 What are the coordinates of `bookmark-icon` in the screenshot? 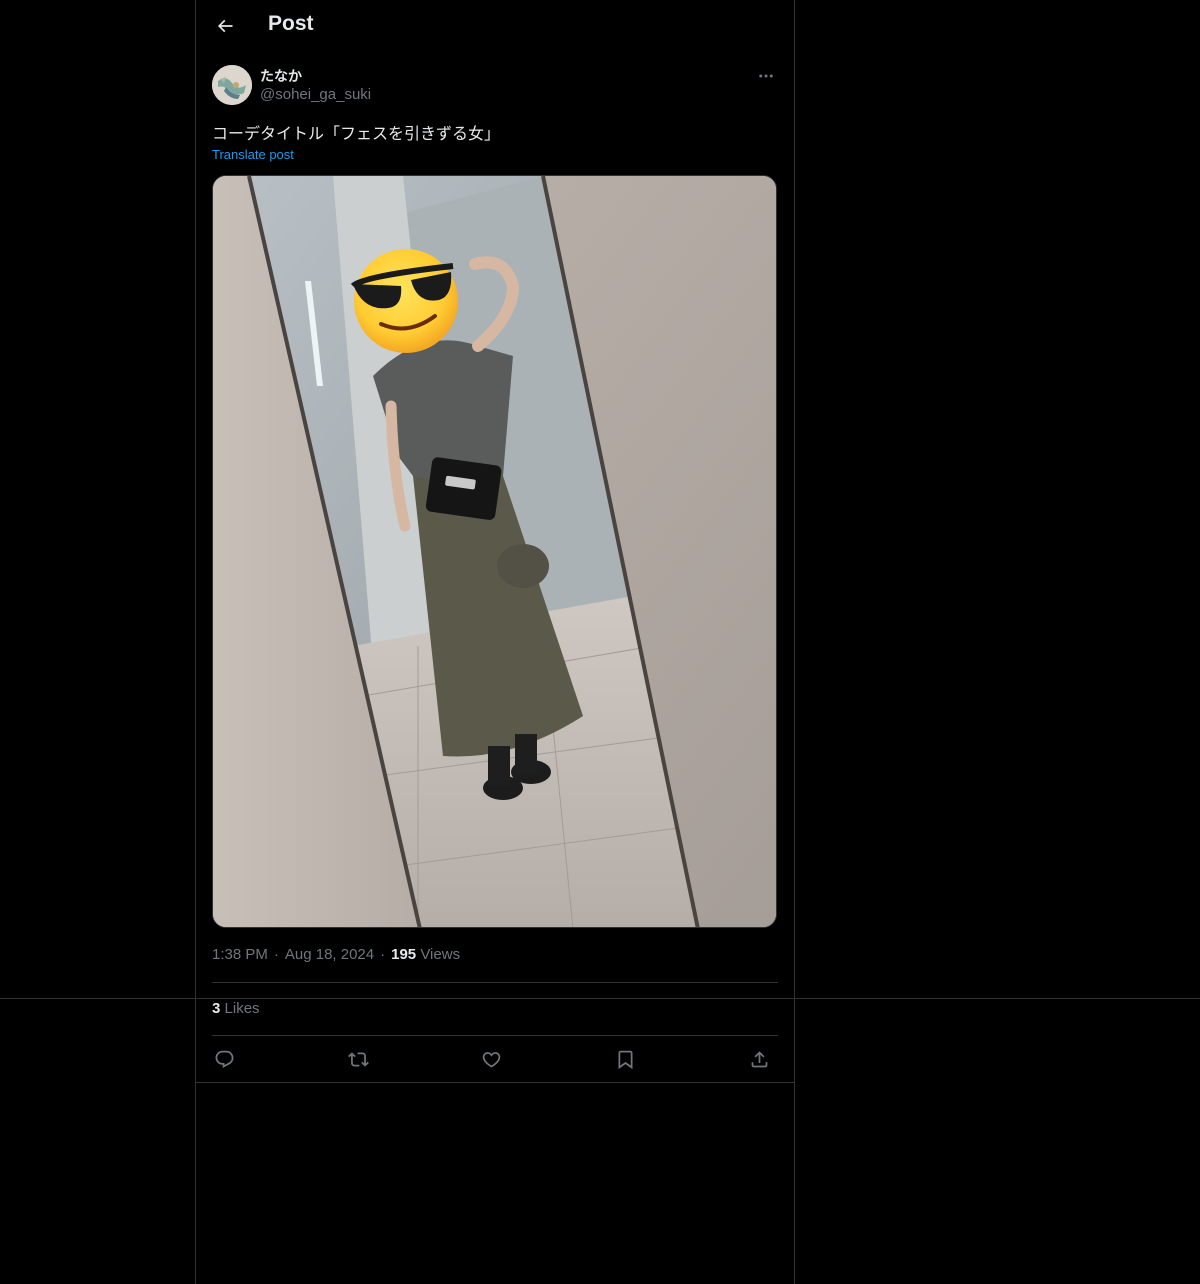 It's located at (625, 1059).